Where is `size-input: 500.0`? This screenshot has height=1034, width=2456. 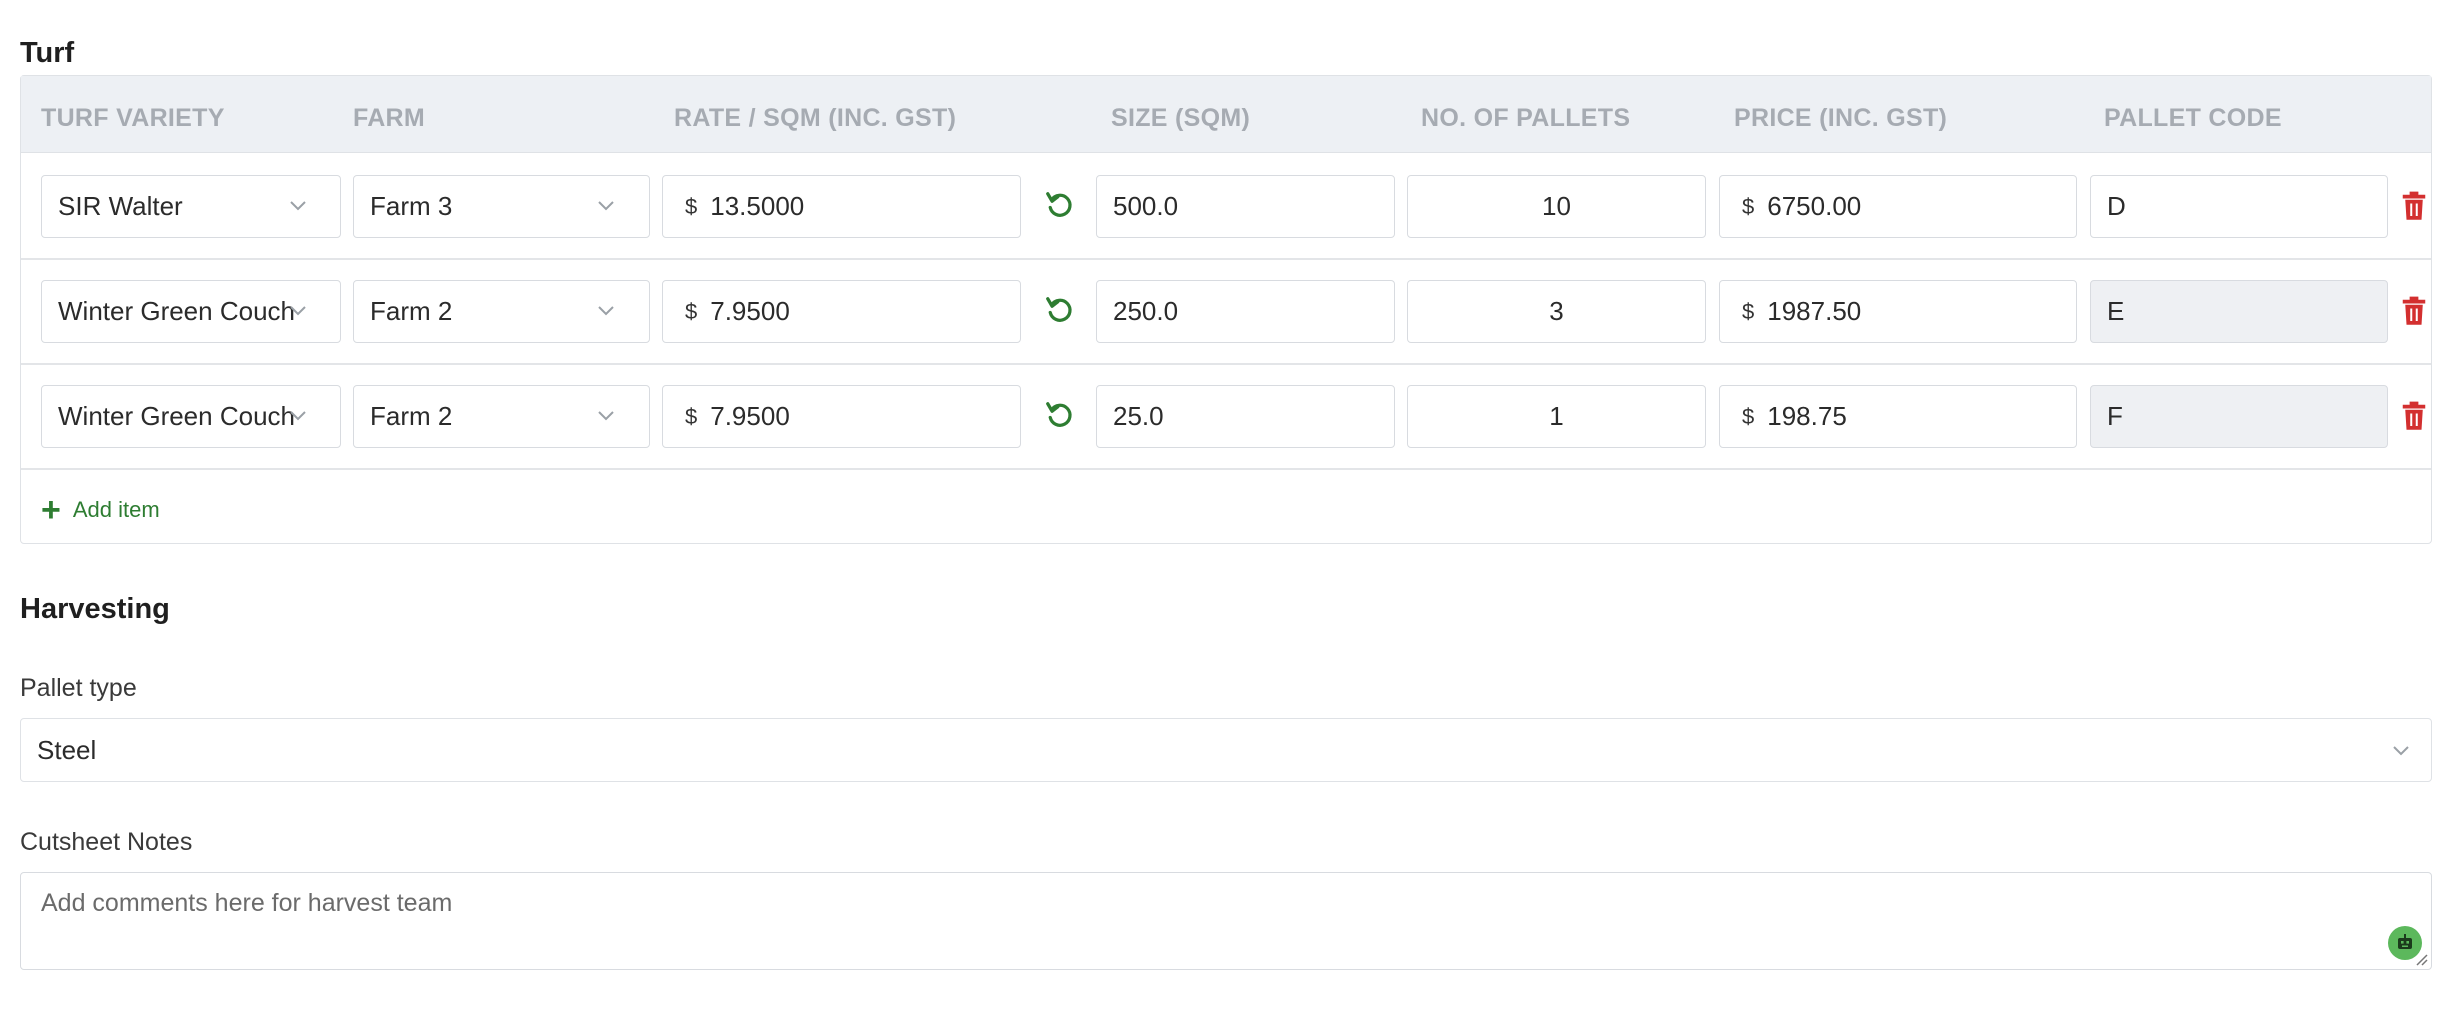 size-input: 500.0 is located at coordinates (1245, 206).